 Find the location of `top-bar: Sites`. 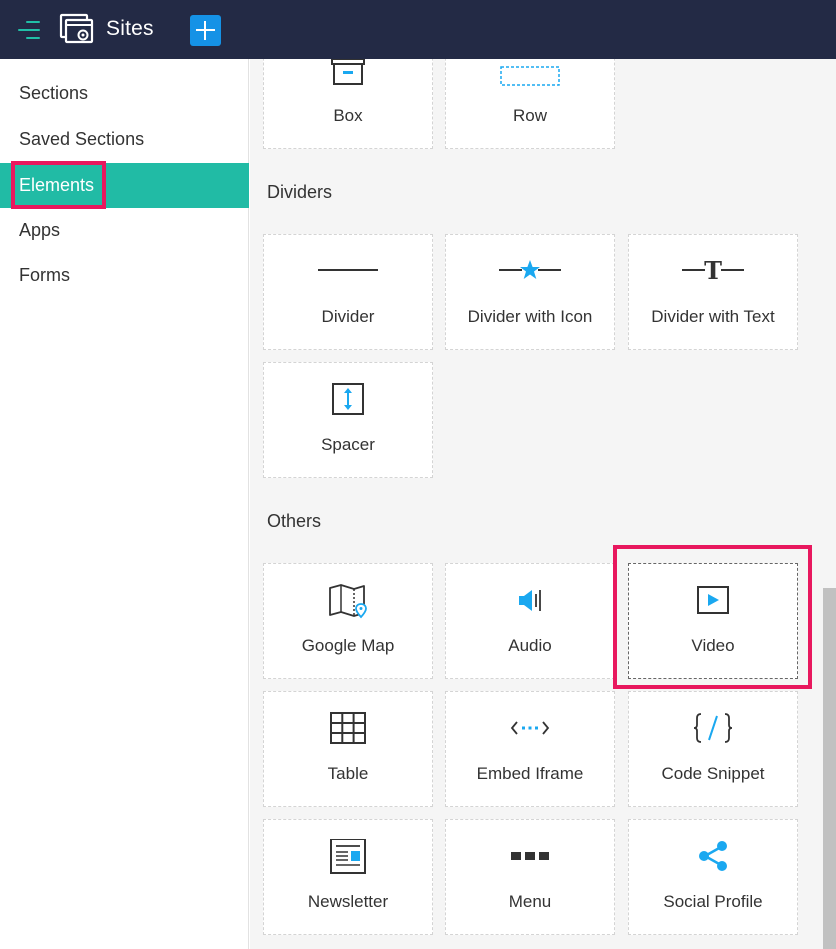

top-bar: Sites is located at coordinates (418, 29).